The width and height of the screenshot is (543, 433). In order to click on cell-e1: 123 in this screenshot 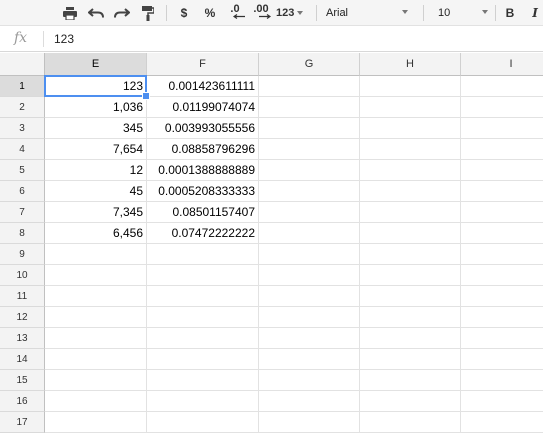, I will do `click(96, 86)`.